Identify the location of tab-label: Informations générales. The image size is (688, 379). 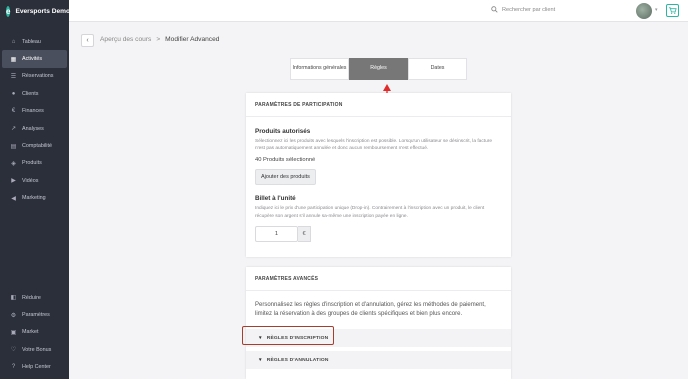
(319, 68).